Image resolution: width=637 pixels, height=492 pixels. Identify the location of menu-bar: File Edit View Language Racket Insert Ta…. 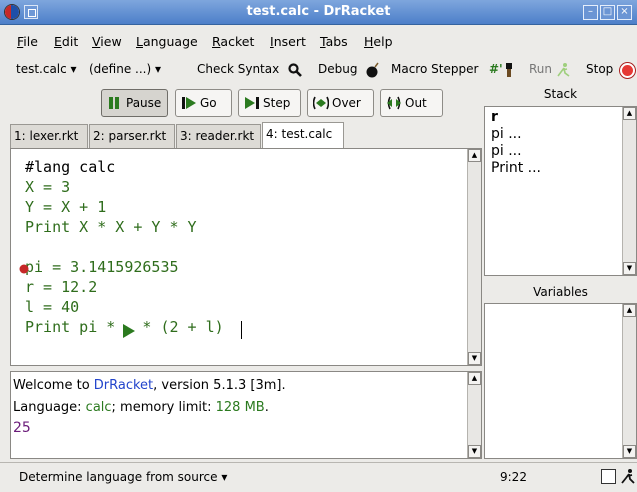
(318, 43).